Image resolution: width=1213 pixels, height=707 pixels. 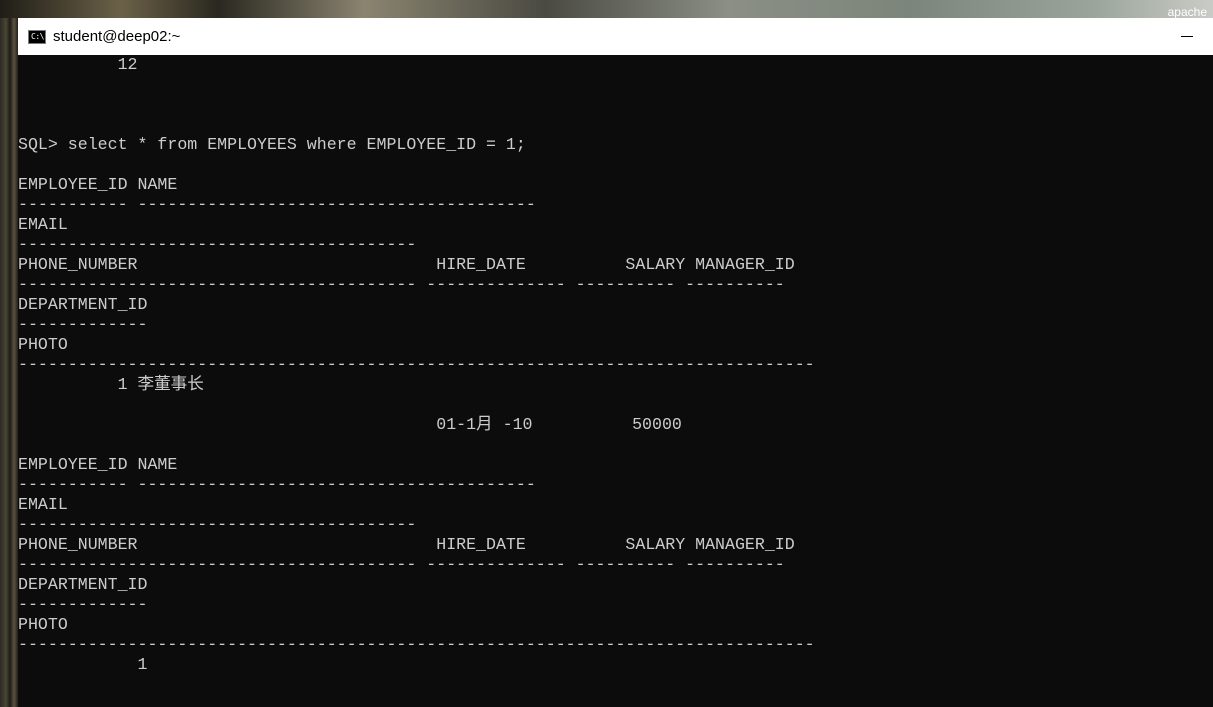 I want to click on cmd-icon-text: C:\., so click(x=40, y=36).